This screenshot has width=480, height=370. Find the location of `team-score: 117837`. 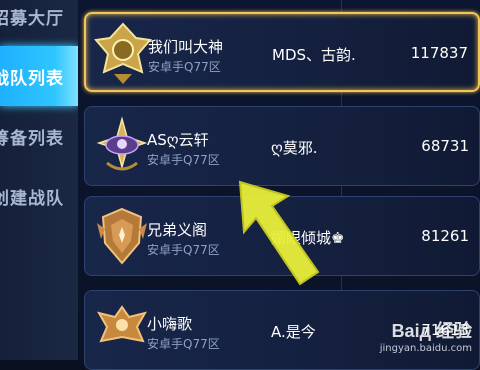

team-score: 117837 is located at coordinates (439, 53).